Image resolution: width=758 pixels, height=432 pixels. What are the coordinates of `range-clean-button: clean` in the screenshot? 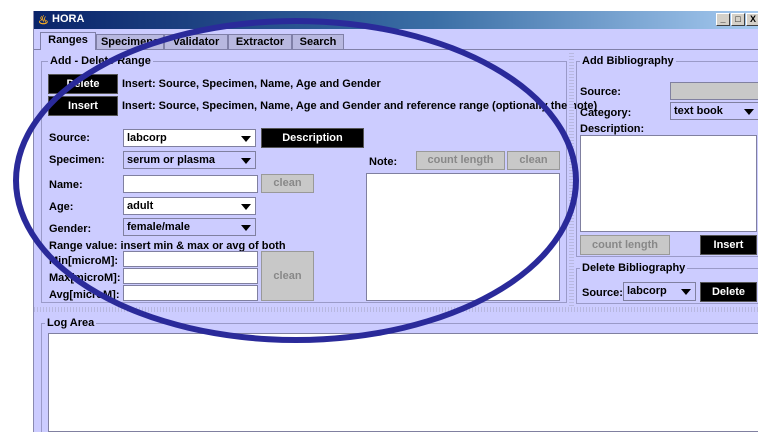 It's located at (287, 276).